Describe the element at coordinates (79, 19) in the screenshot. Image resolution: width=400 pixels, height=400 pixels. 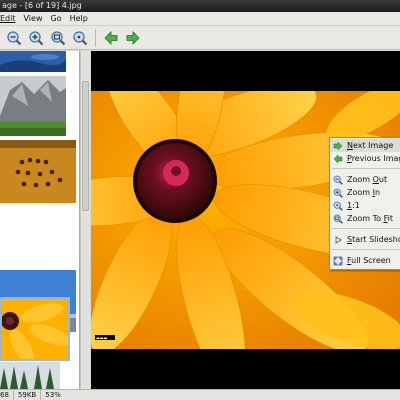
I see `menu-help: Help` at that location.